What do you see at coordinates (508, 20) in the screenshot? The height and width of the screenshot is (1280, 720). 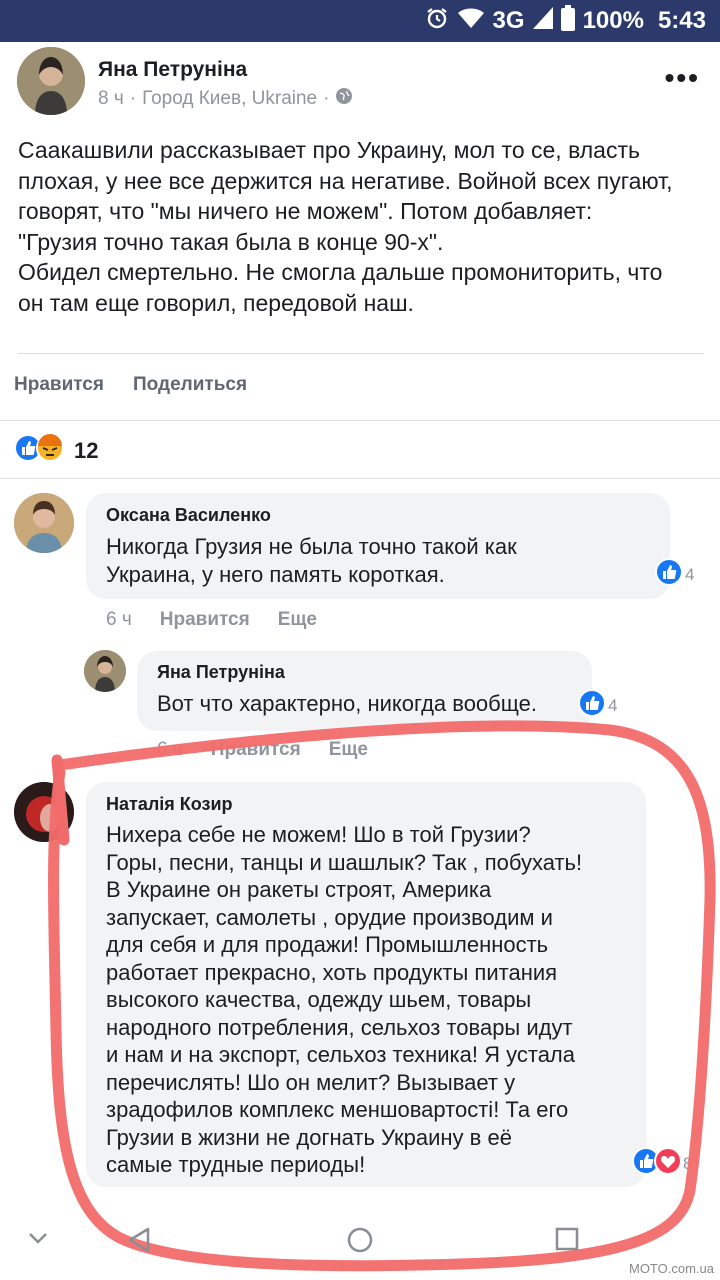 I see `network-type: 3G` at bounding box center [508, 20].